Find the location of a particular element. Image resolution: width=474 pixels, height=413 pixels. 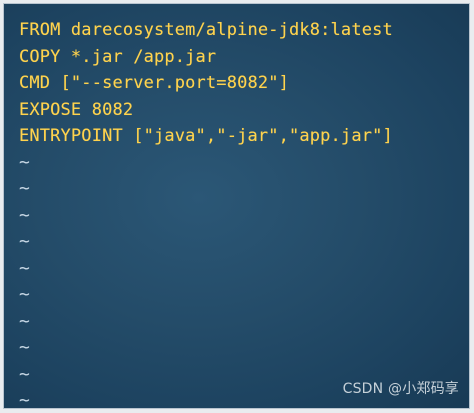

code-line: CMD ["--server.port=8082"] is located at coordinates (154, 83).